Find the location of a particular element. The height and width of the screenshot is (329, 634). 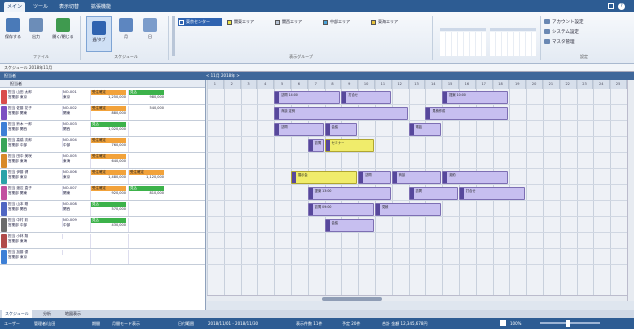

zoom-thumb is located at coordinates (568, 323).